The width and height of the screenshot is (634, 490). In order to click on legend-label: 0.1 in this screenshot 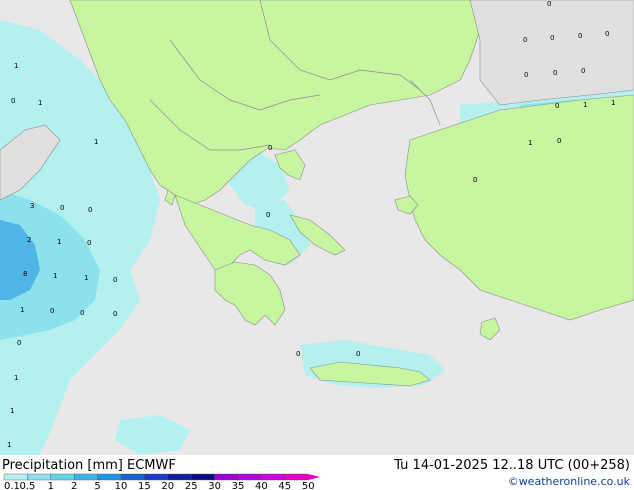, I will do `click(12, 485)`.